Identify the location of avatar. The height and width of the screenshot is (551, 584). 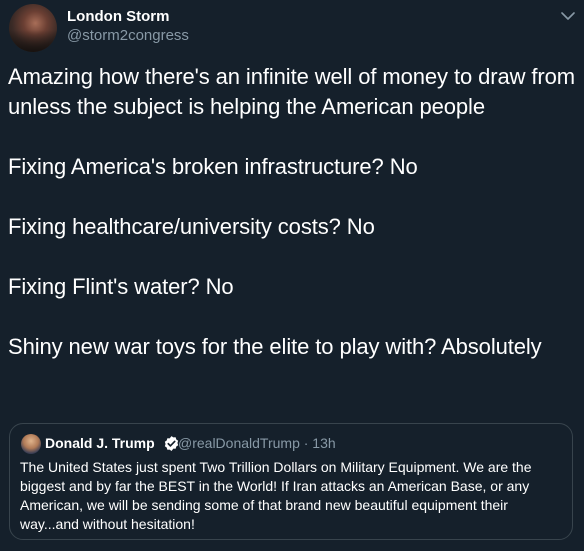
(33, 28).